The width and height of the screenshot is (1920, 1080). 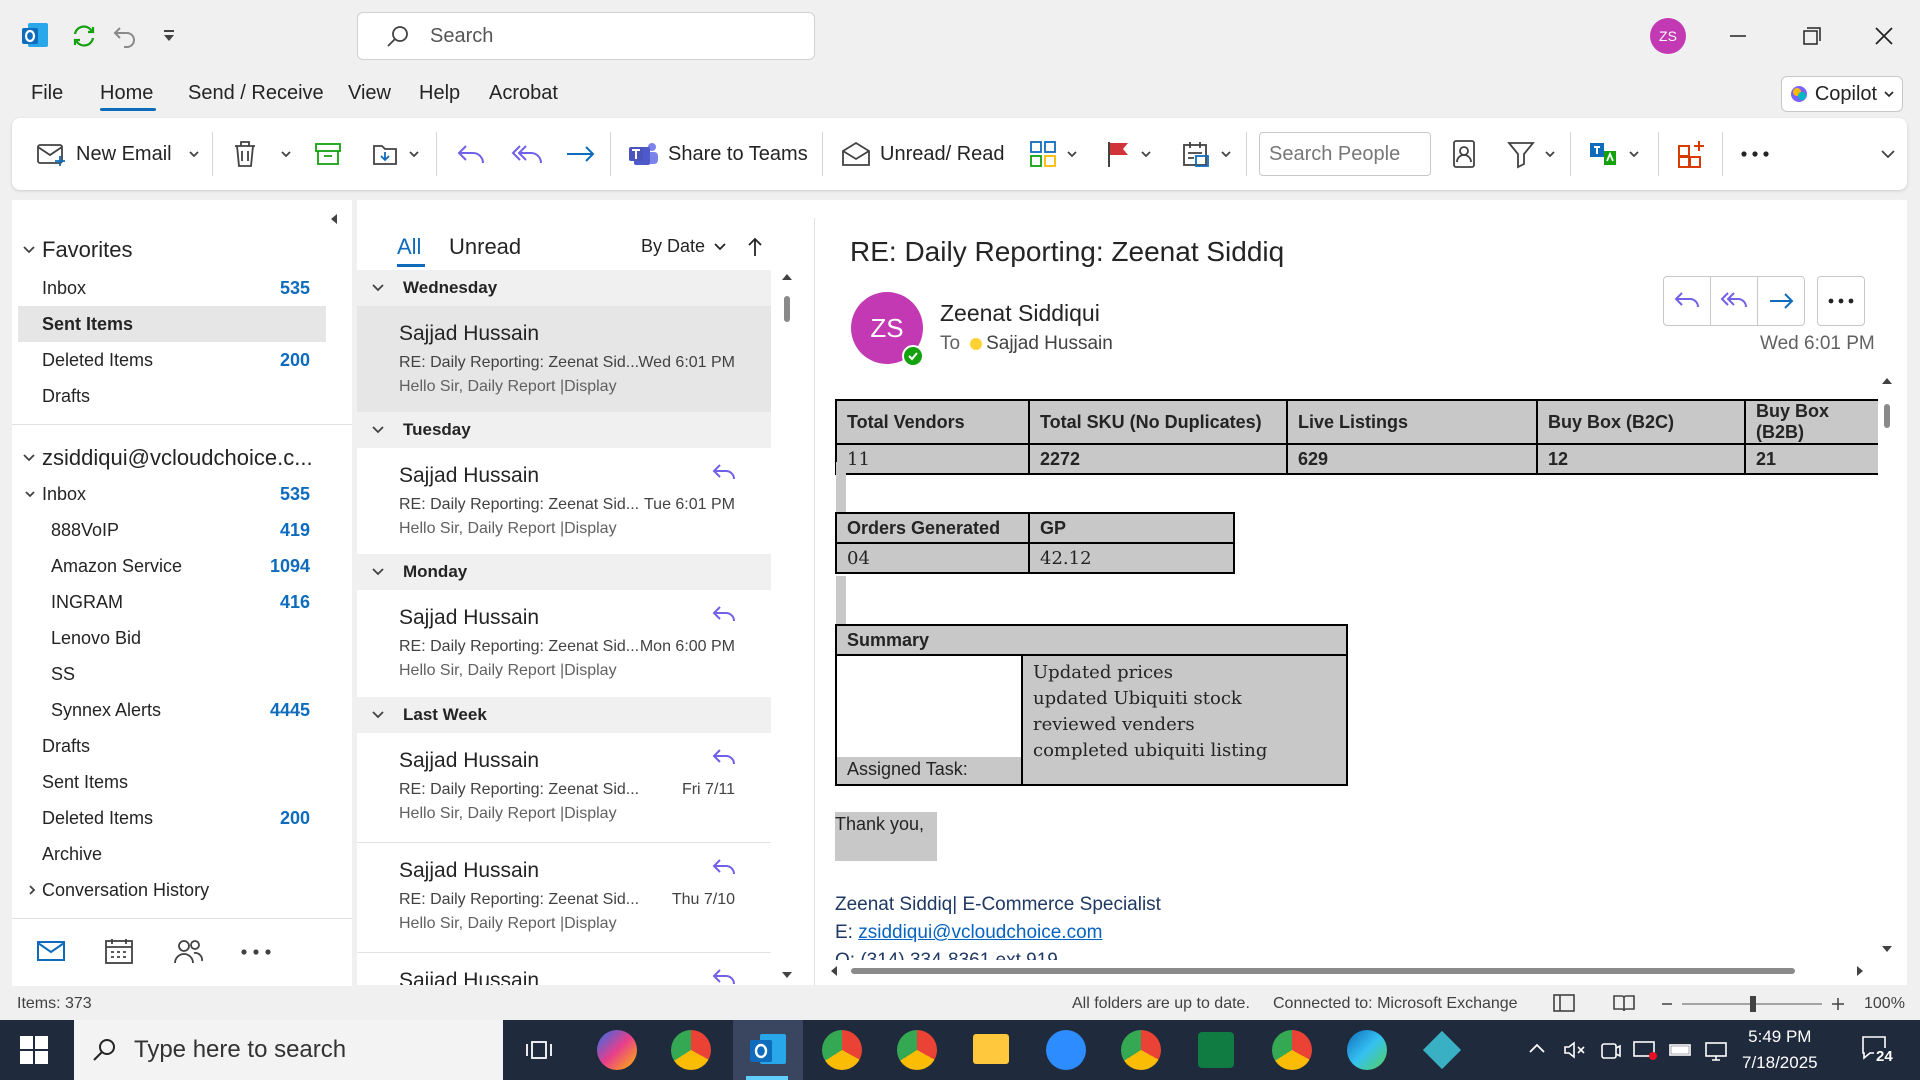 I want to click on network-icon, so click(x=1717, y=1051).